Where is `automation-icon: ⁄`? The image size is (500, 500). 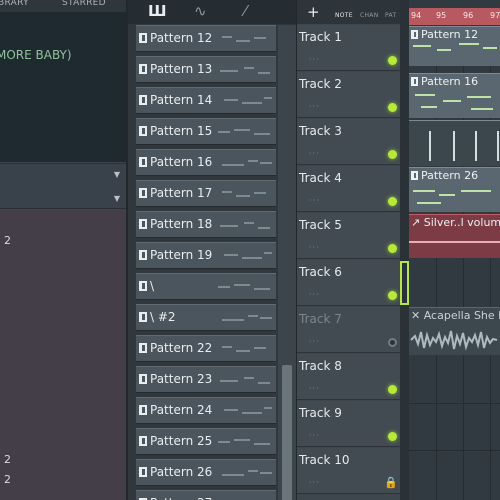
automation-icon: ⁄ is located at coordinates (245, 11).